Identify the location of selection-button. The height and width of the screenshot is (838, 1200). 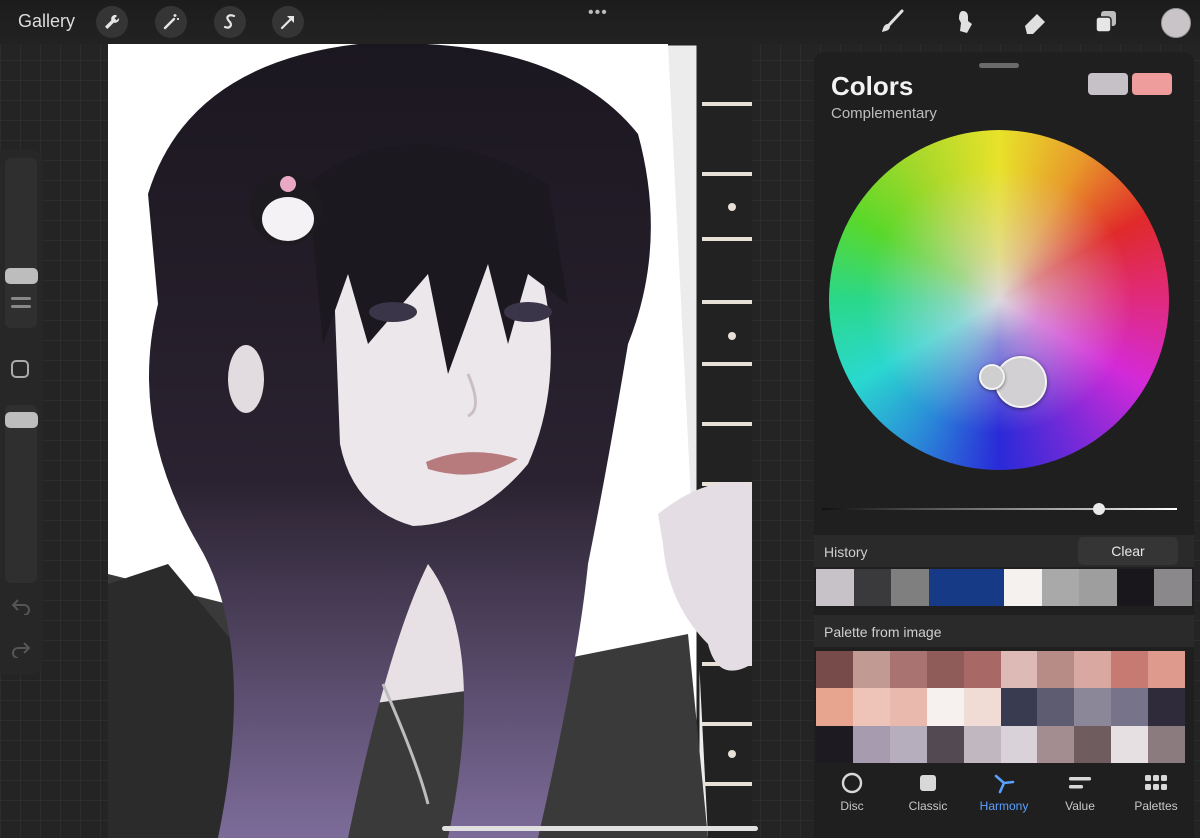
(230, 22).